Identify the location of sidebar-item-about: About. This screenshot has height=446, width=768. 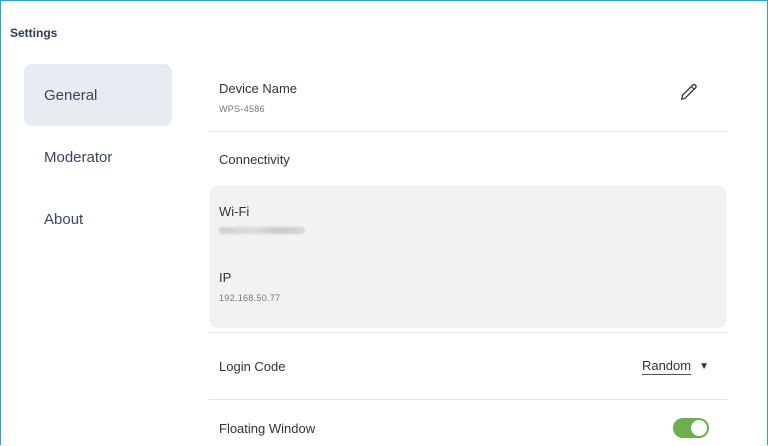
(98, 219).